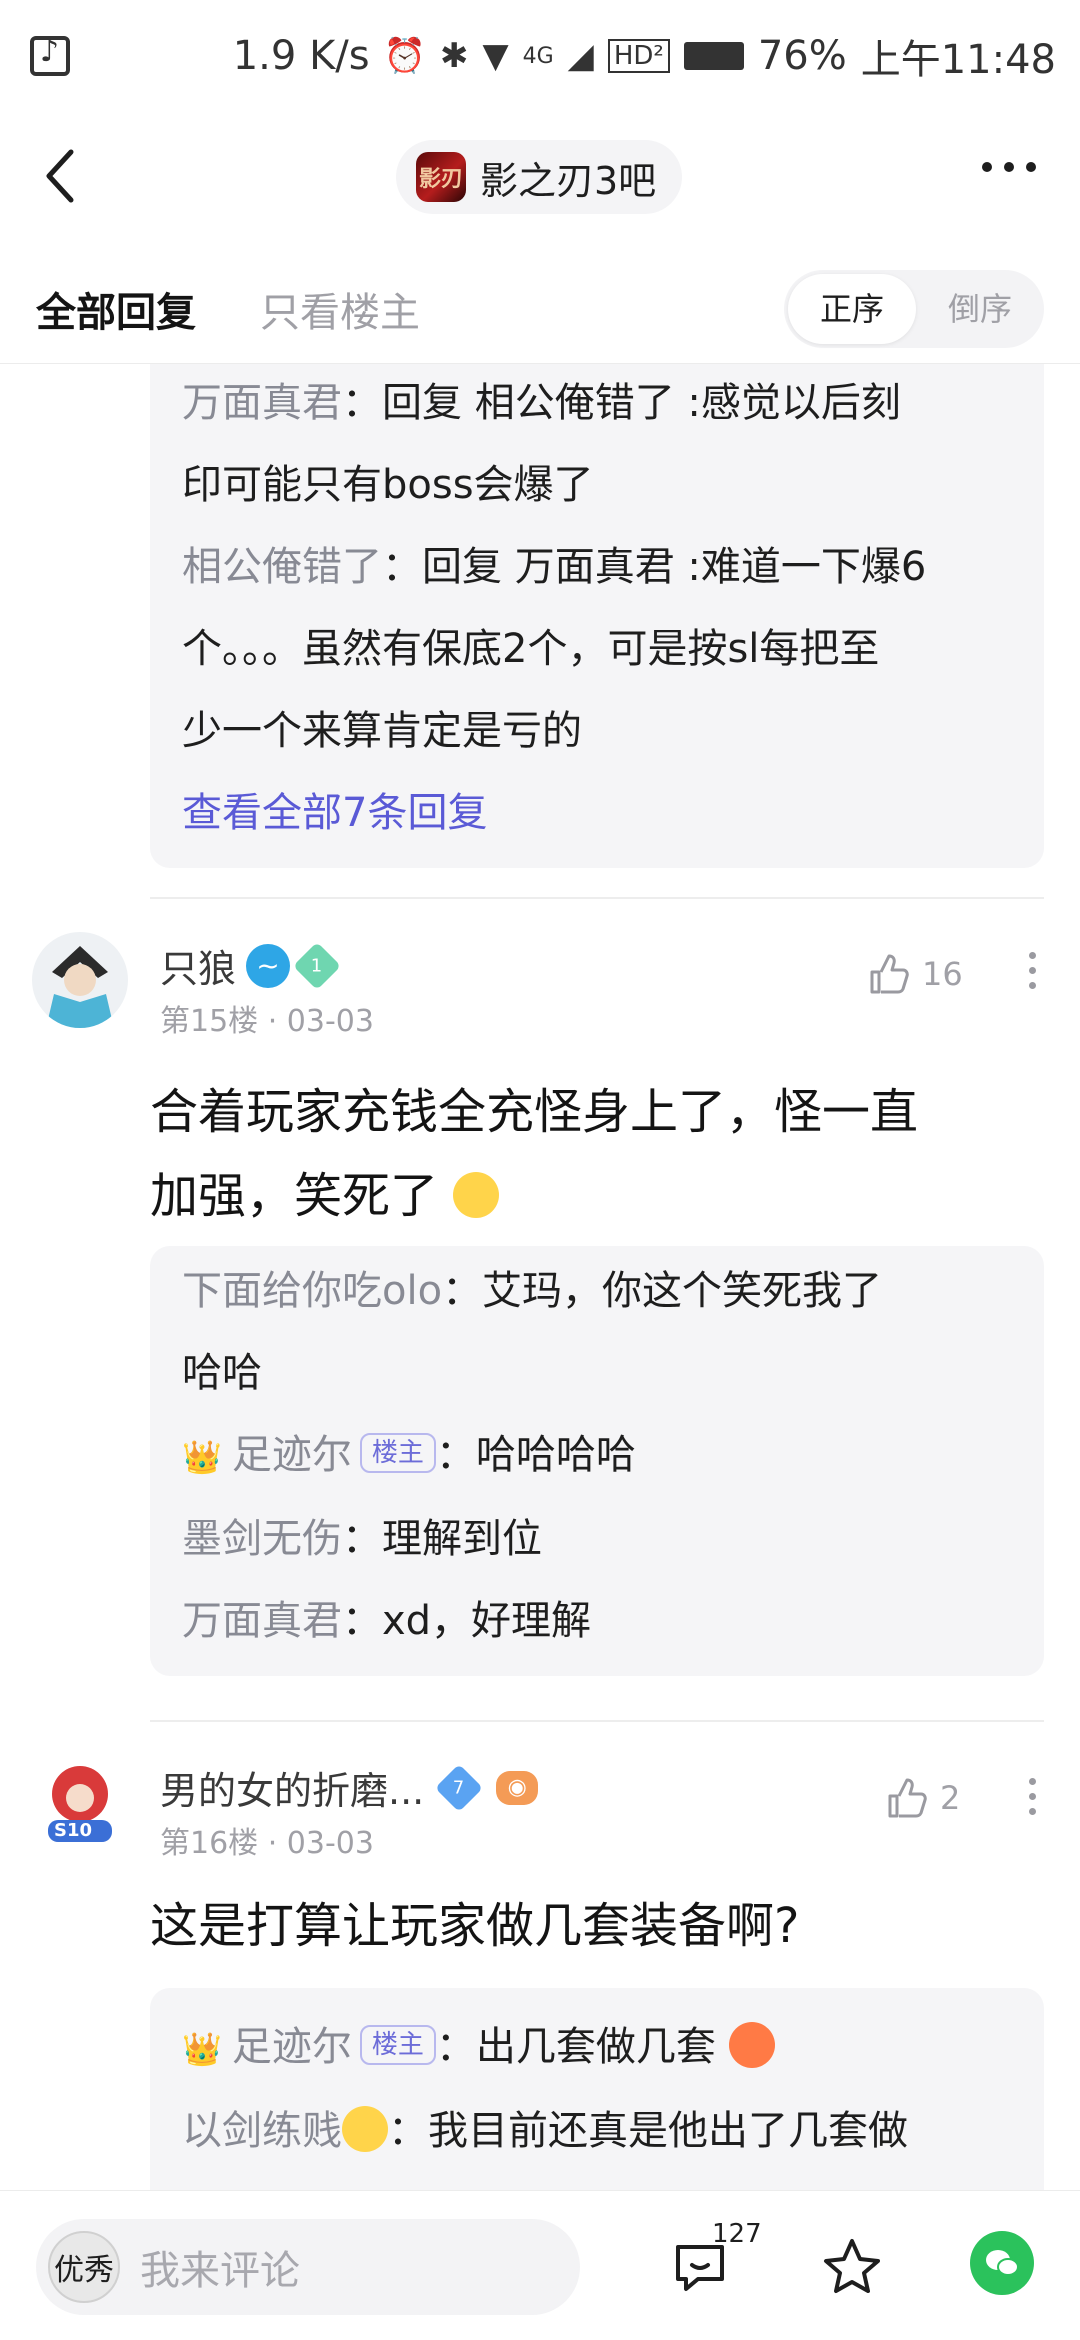 This screenshot has height=2340, width=1080. I want to click on like-count: 16, so click(942, 974).